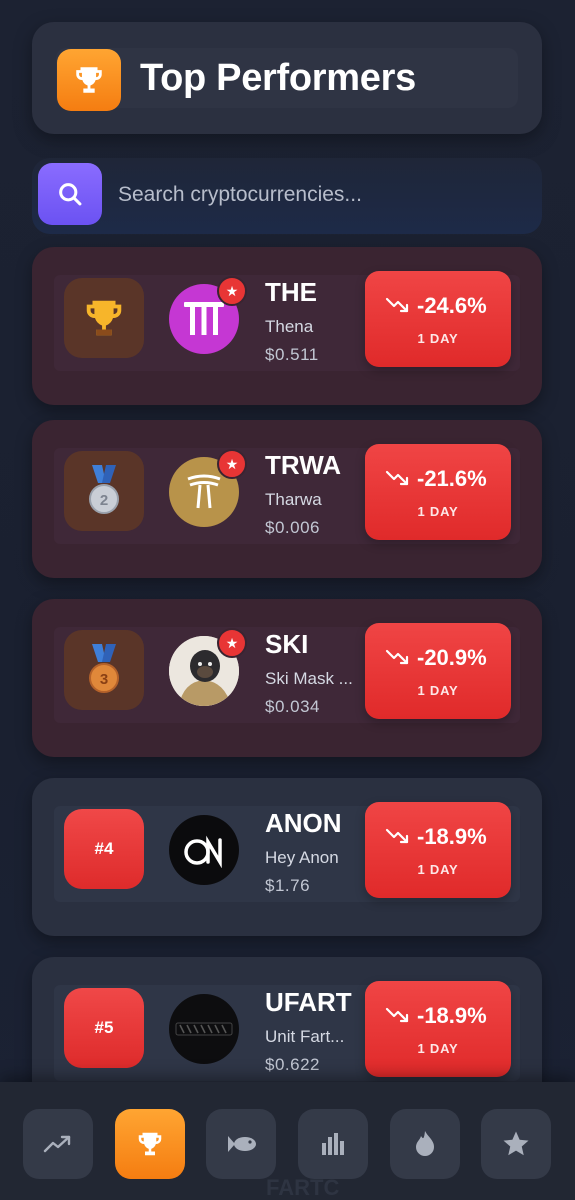 The image size is (575, 1200). Describe the element at coordinates (288, 885) in the screenshot. I see `coin-price: $1.76` at that location.